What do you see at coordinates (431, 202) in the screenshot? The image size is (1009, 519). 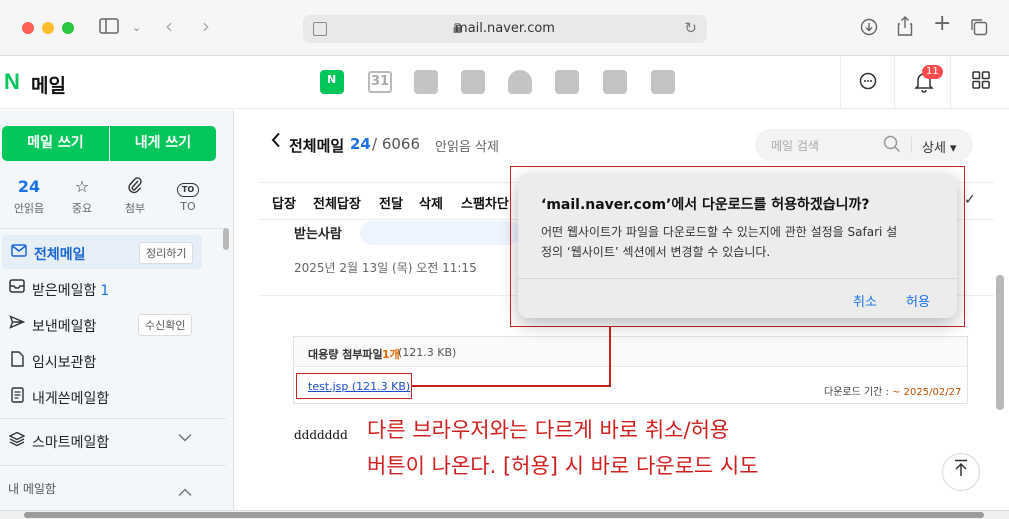 I see `delete-button: 삭제` at bounding box center [431, 202].